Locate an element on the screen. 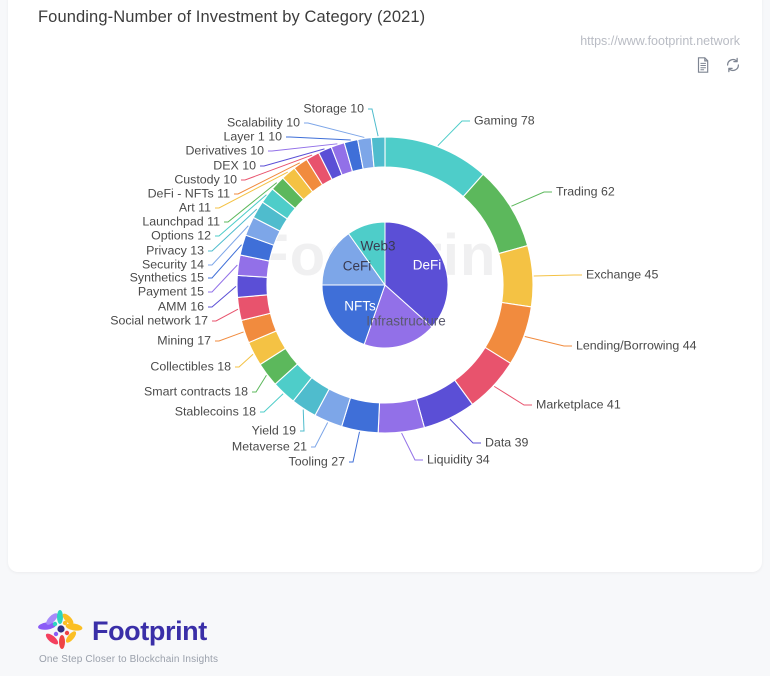 The height and width of the screenshot is (676, 770). brand-tagline: One Step Closer to Blockchain Insights is located at coordinates (129, 659).